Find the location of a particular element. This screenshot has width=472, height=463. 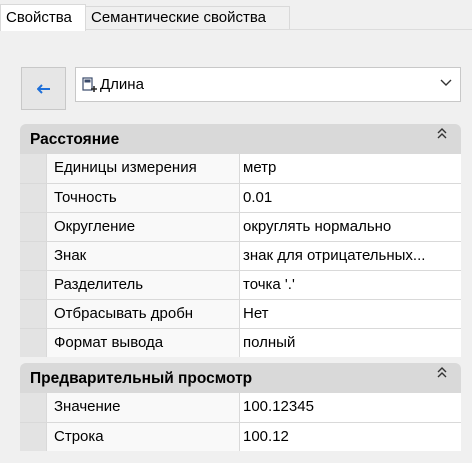

property-type-select: Длина is located at coordinates (268, 84).